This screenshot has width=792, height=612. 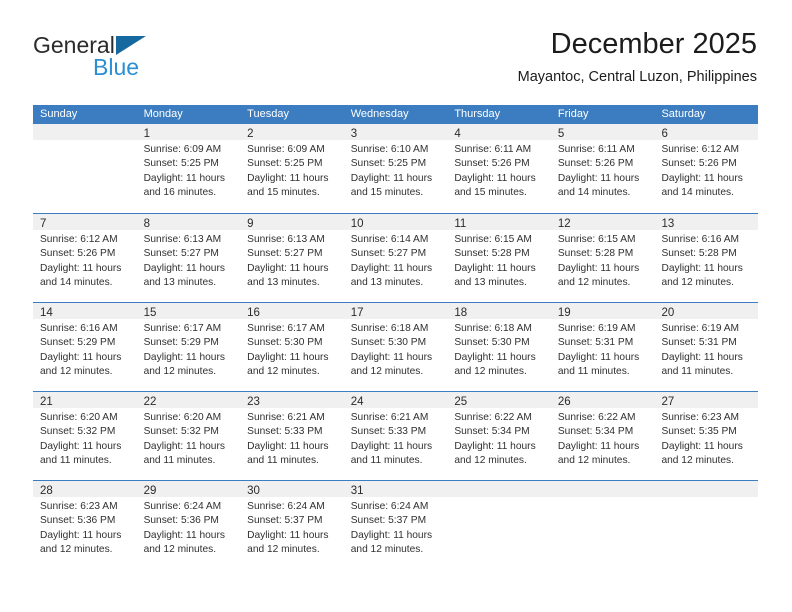 I want to click on day-number: 19, so click(x=564, y=313).